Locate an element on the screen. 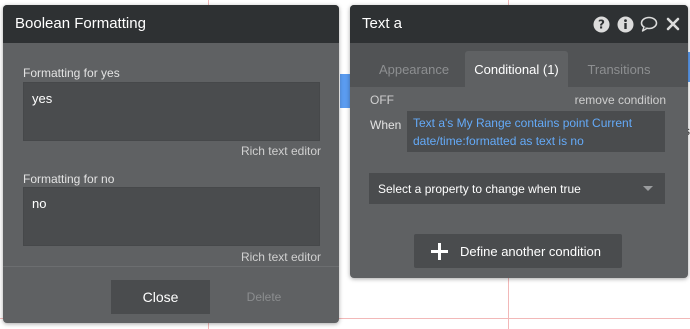 This screenshot has height=329, width=690. define-another-condition-button: Define another condition is located at coordinates (518, 251).